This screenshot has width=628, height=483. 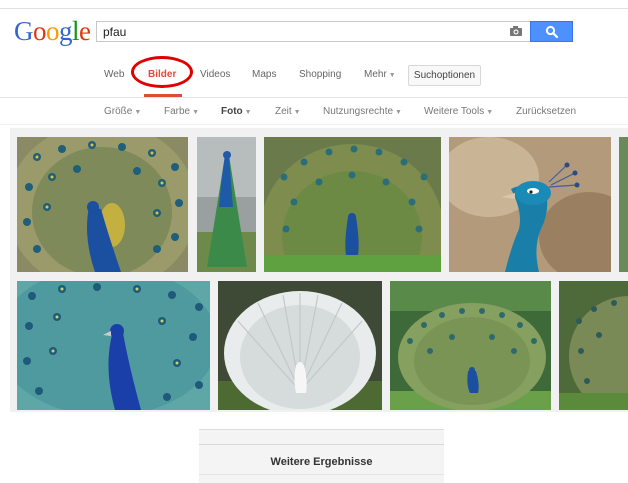 I want to click on nav-divider, so click(x=314, y=97).